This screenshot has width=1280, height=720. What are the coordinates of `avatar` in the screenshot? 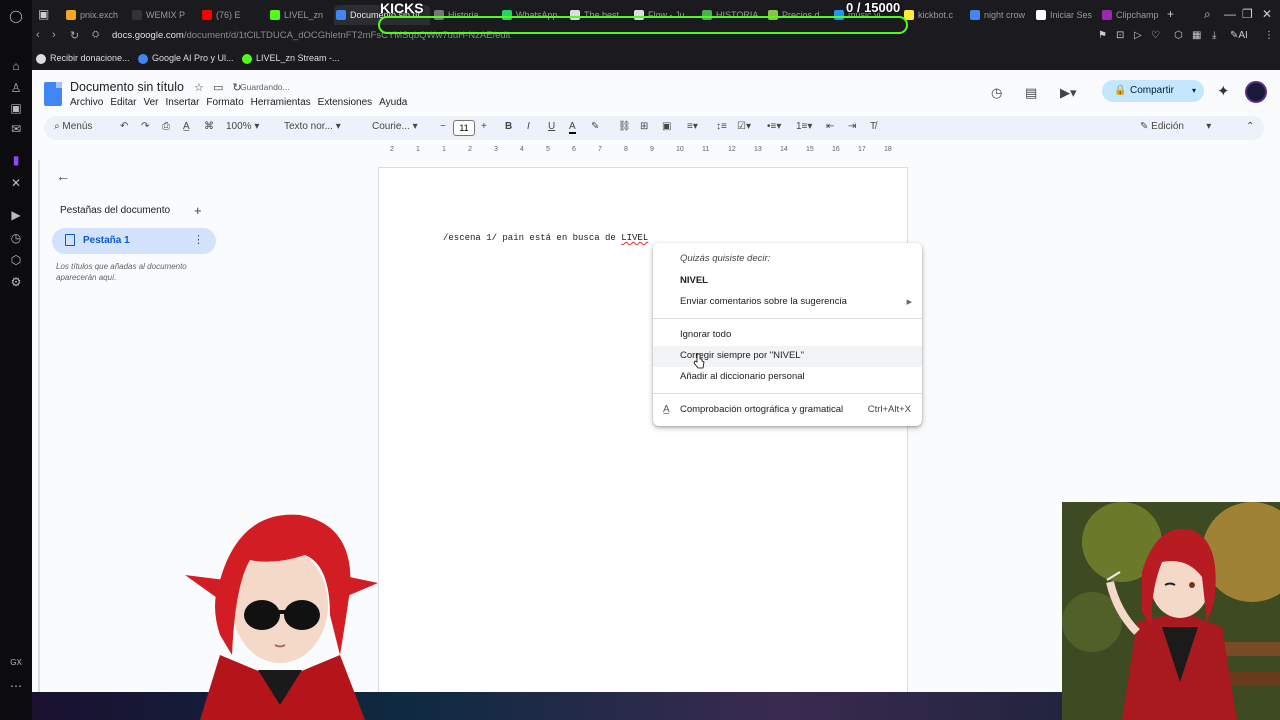 It's located at (1256, 92).